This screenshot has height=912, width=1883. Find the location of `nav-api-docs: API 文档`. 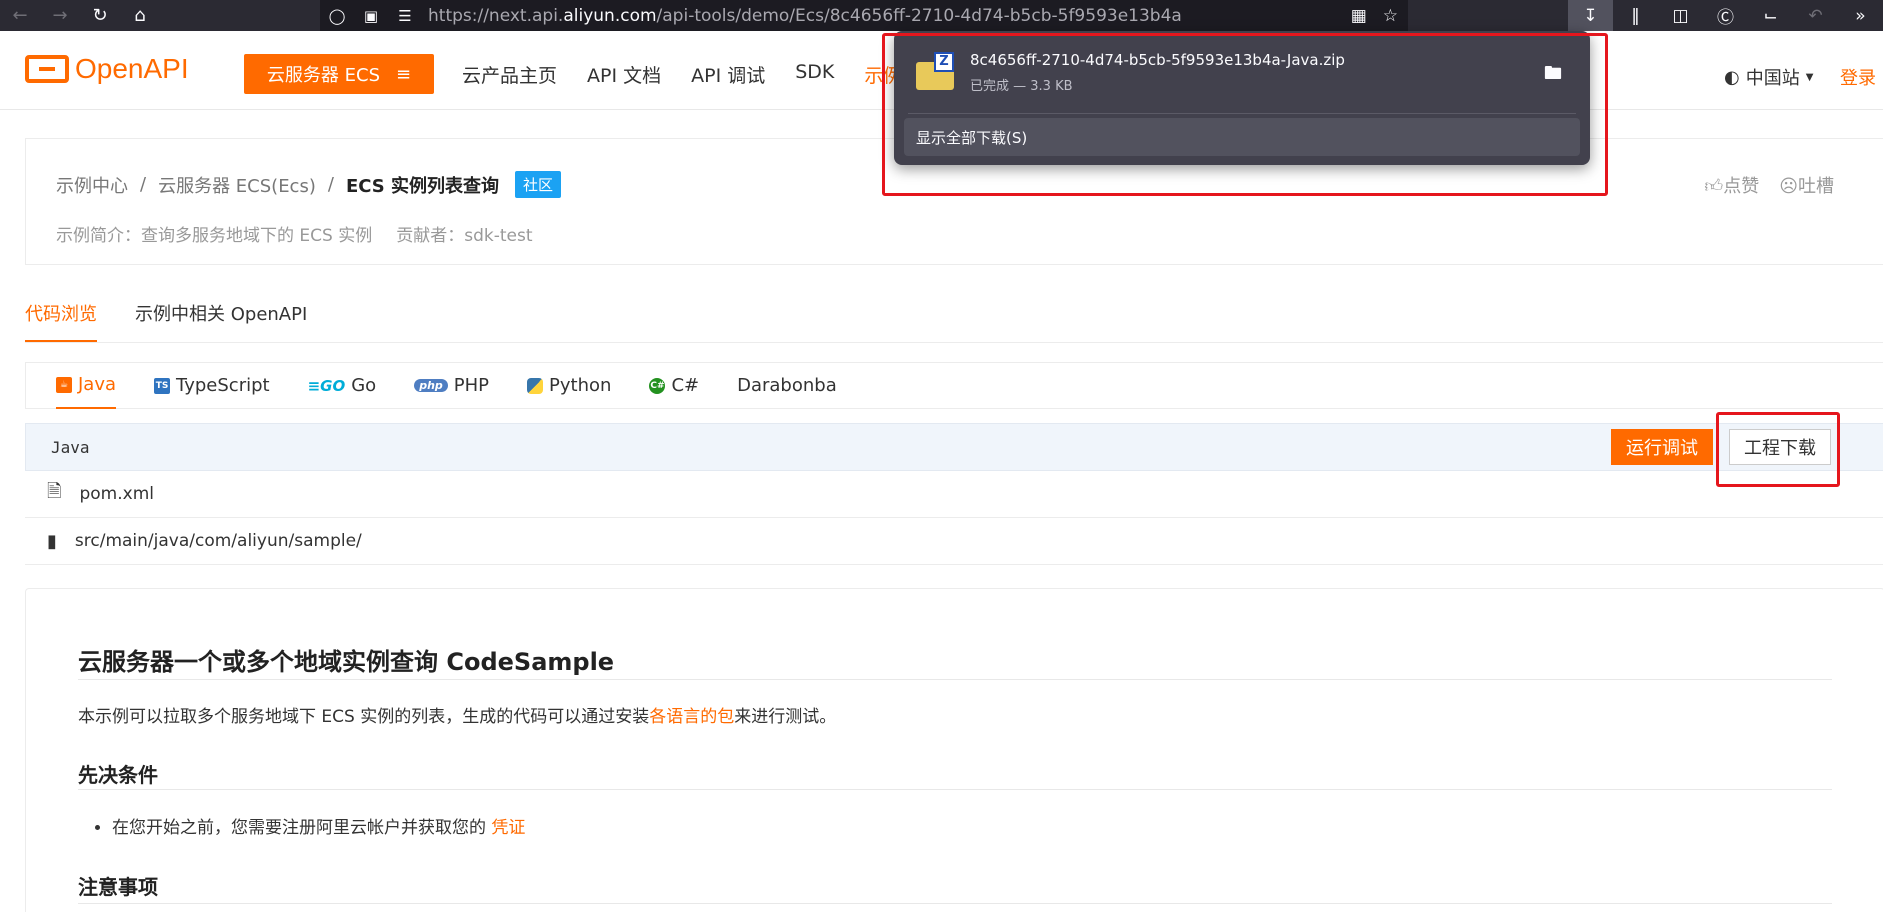

nav-api-docs: API 文档 is located at coordinates (624, 74).